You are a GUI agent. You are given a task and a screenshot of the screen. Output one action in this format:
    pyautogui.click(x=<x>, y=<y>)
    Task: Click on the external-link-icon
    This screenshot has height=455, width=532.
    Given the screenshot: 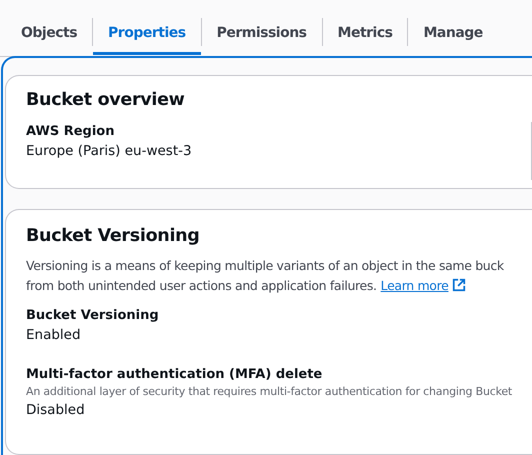 What is the action you would take?
    pyautogui.click(x=459, y=285)
    